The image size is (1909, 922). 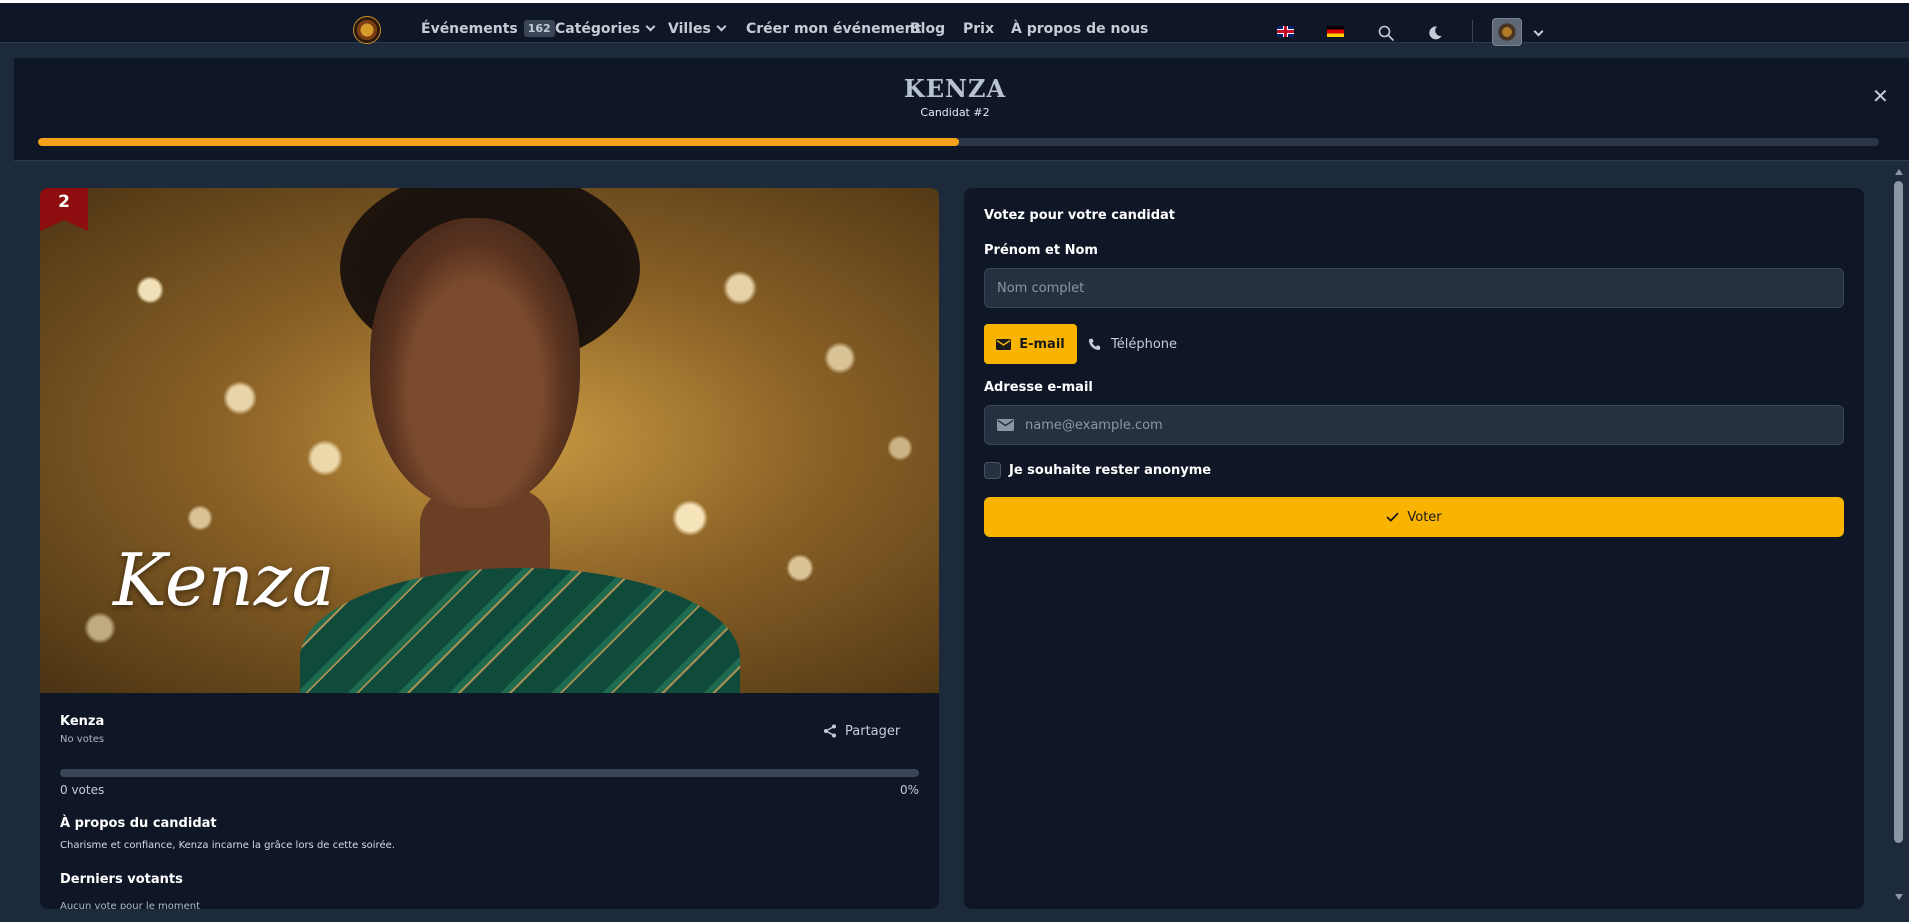 What do you see at coordinates (1898, 512) in the screenshot?
I see `scrollbar-thumb` at bounding box center [1898, 512].